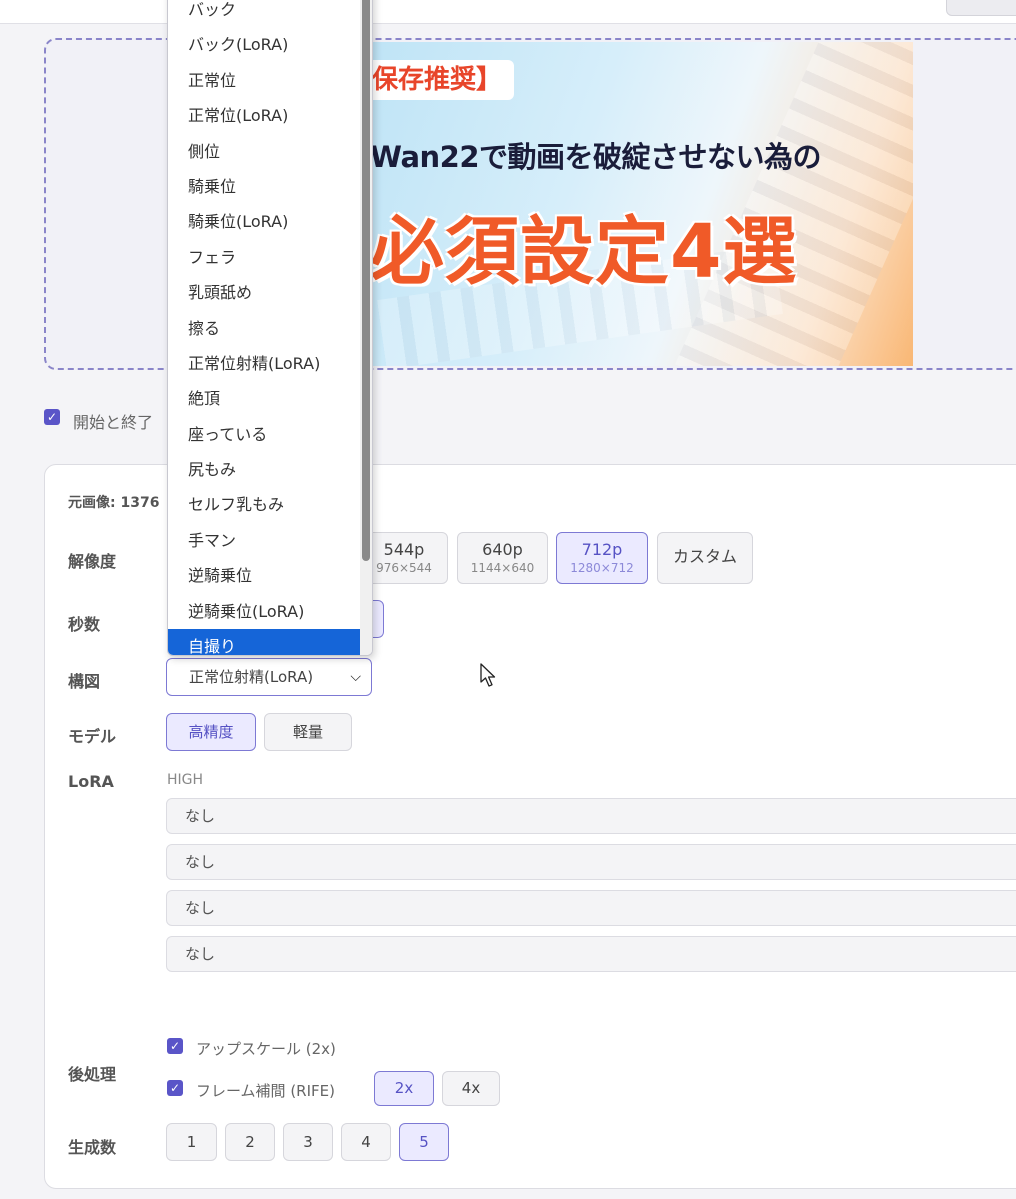 This screenshot has width=1016, height=1199. What do you see at coordinates (355, 677) in the screenshot?
I see `chevron-down-icon: ⌵` at bounding box center [355, 677].